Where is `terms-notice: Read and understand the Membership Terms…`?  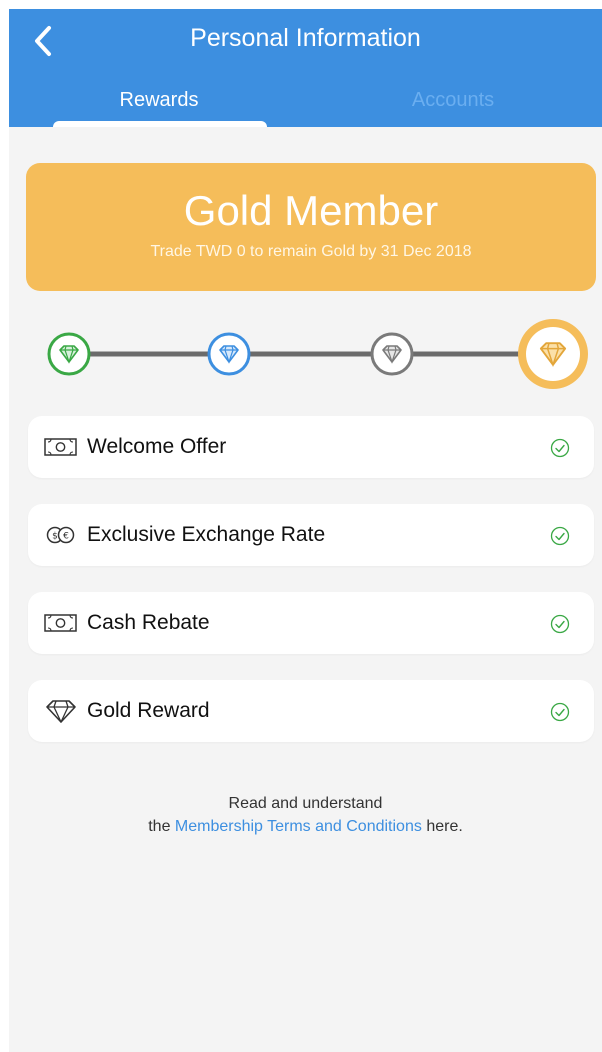
terms-notice: Read and understand the Membership Terms… is located at coordinates (305, 815).